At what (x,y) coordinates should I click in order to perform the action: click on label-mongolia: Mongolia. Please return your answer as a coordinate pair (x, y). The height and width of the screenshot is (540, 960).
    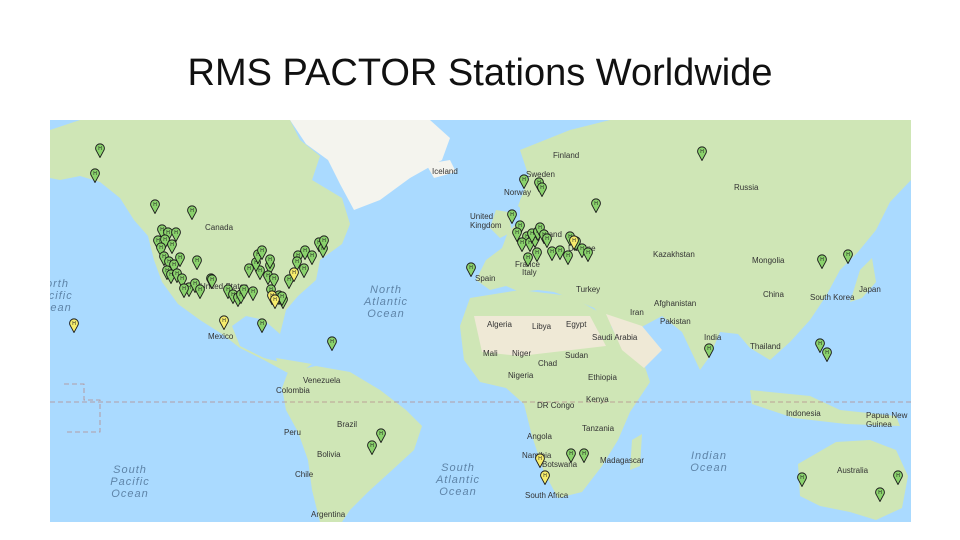
    Looking at the image, I should click on (768, 260).